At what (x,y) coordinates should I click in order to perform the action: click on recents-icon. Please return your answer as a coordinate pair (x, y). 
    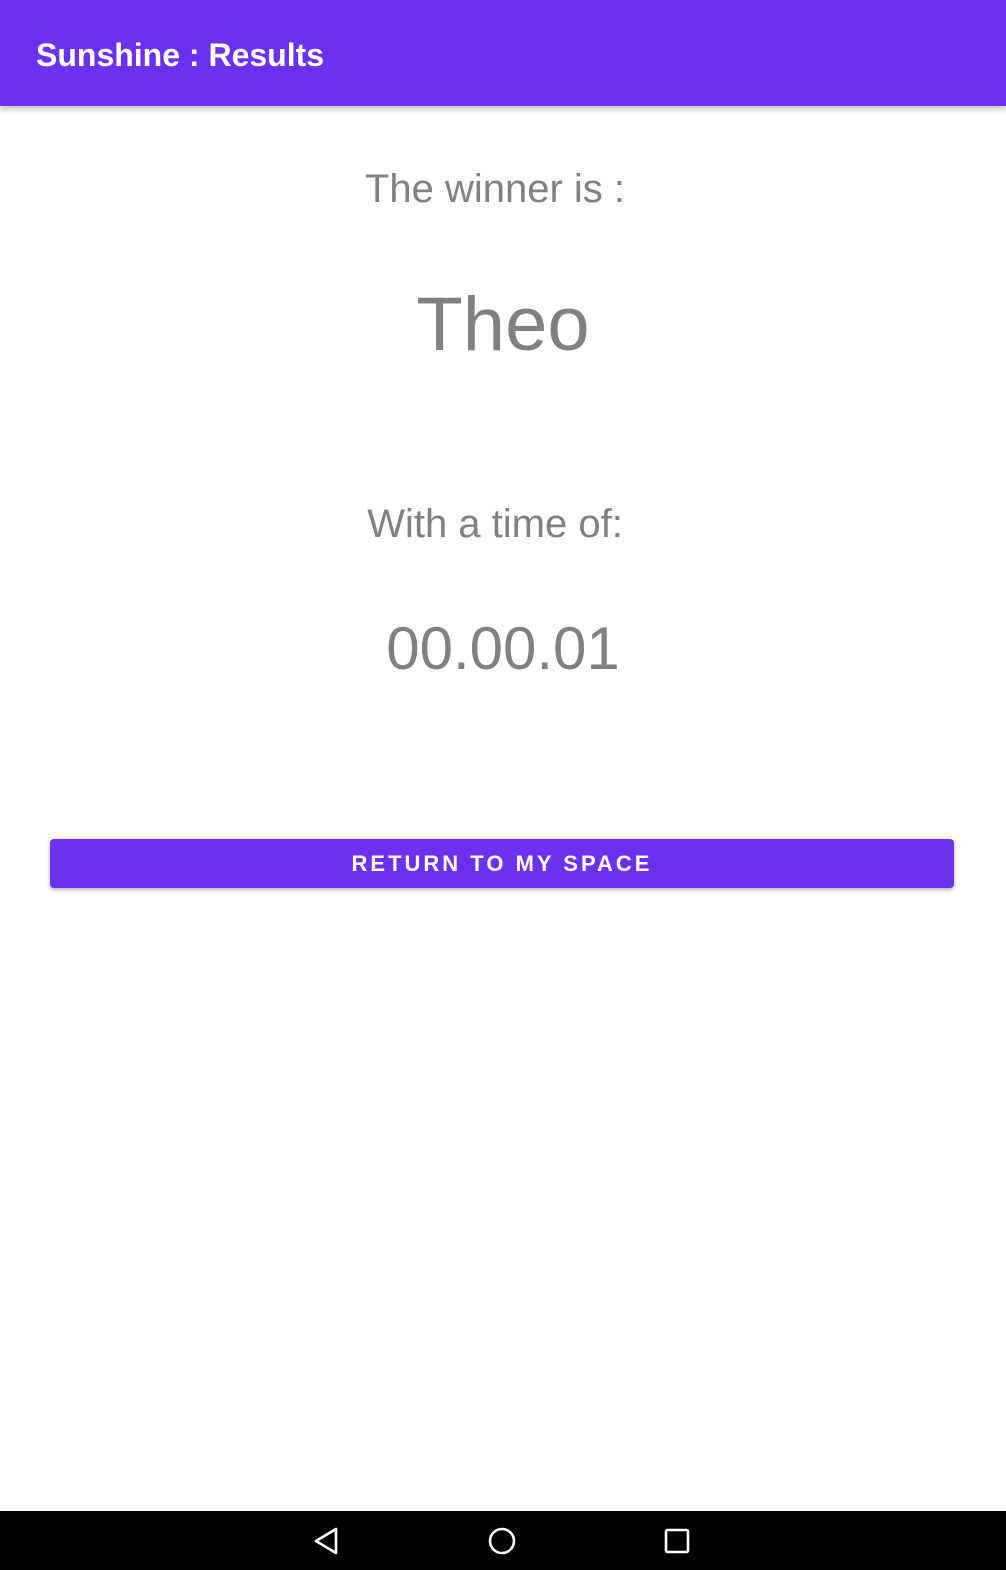
    Looking at the image, I should click on (677, 1541).